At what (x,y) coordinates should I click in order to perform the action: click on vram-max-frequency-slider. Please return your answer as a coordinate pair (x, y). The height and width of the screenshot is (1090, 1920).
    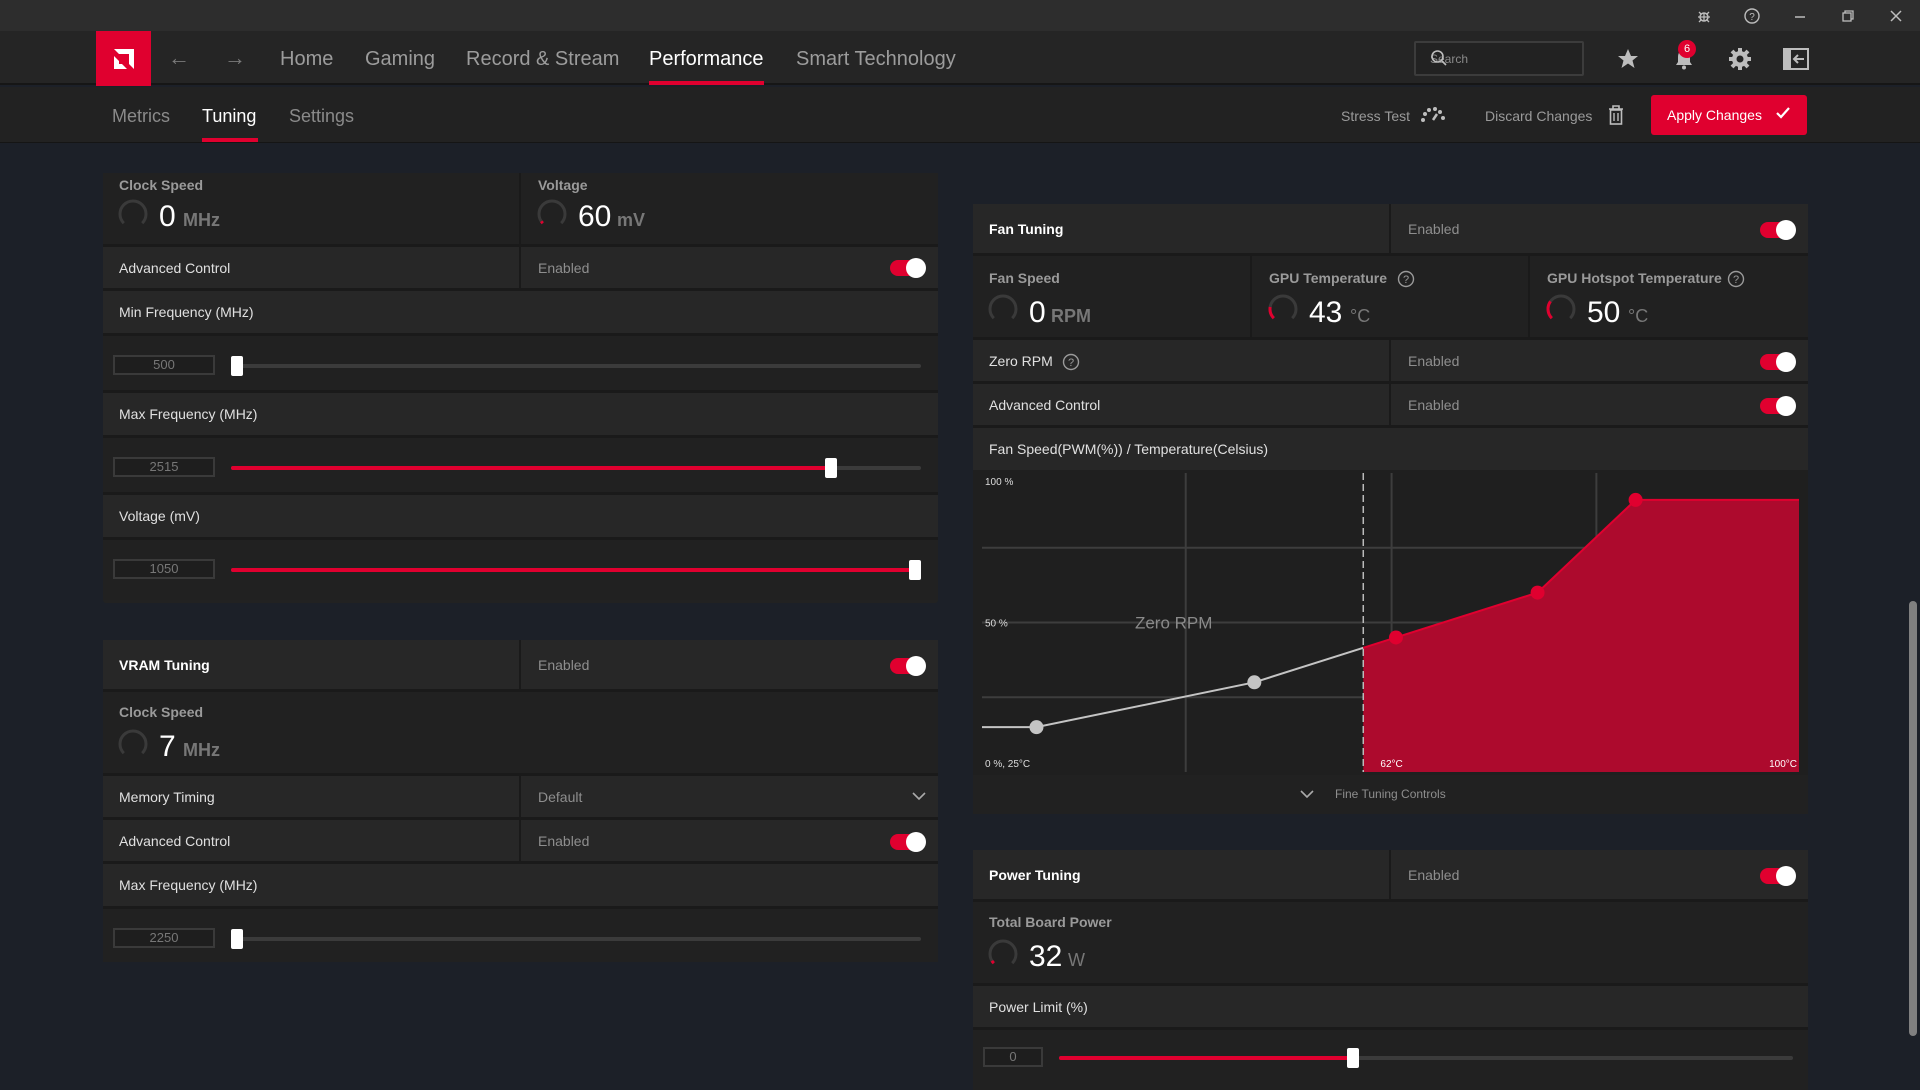
    Looking at the image, I should click on (576, 939).